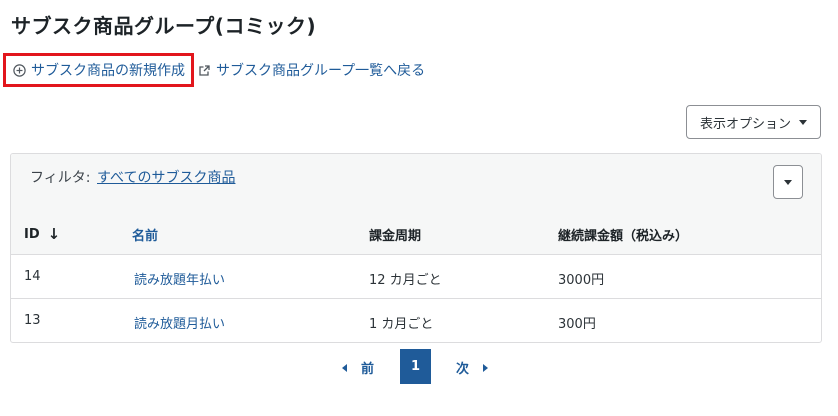 The height and width of the screenshot is (416, 838). What do you see at coordinates (19, 70) in the screenshot?
I see `plus-circle-icon` at bounding box center [19, 70].